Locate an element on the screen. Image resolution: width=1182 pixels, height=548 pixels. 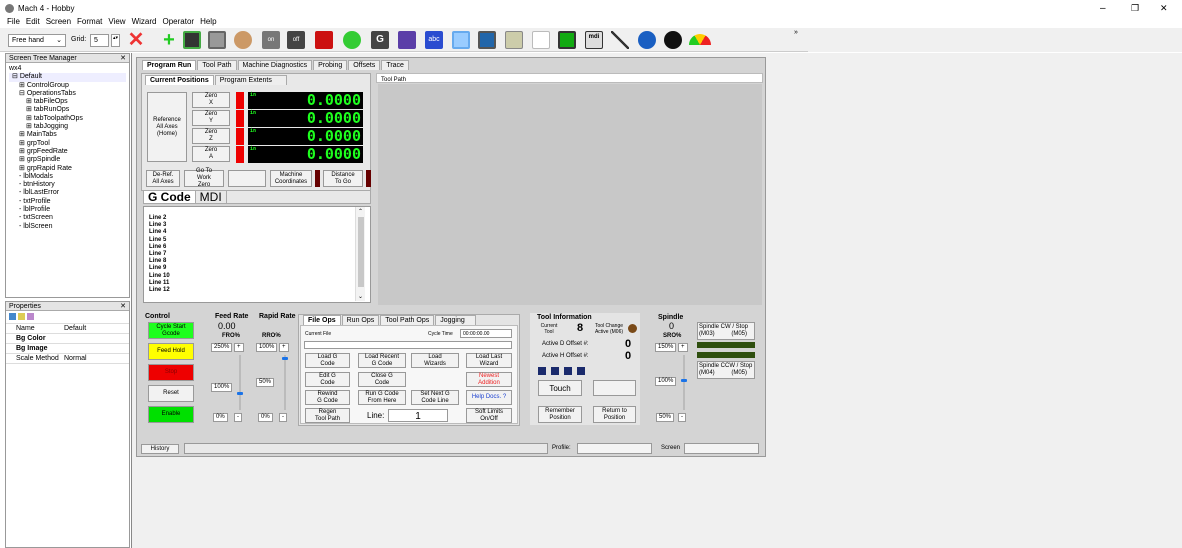
dro-icon is located at coordinates (324, 40).